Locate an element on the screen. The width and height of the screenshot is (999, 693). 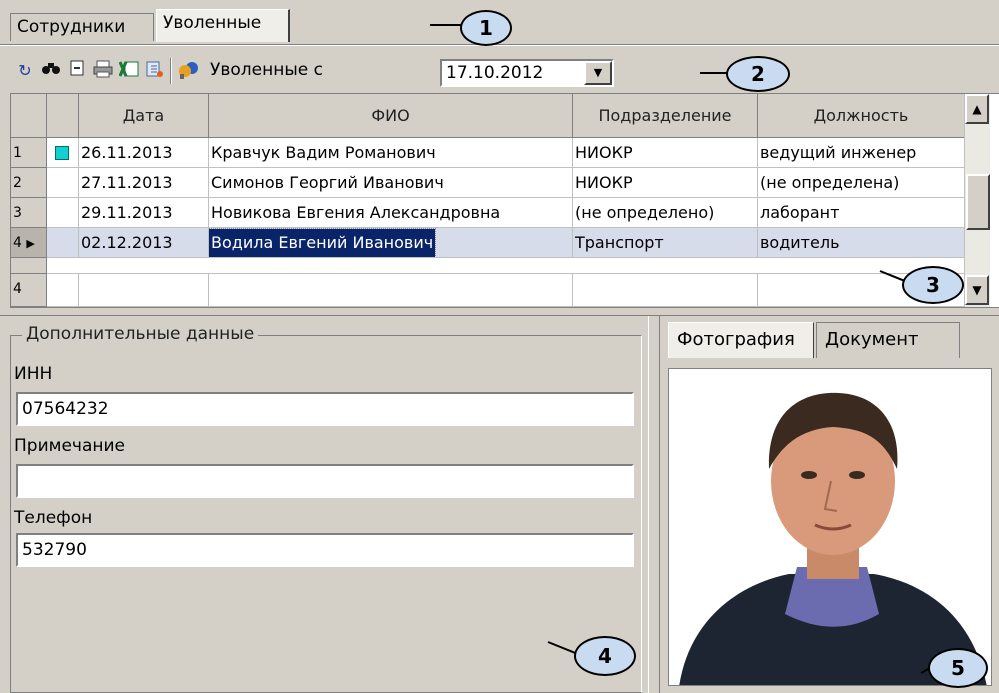
table-cell-position: ведущий инженер is located at coordinates (861, 153).